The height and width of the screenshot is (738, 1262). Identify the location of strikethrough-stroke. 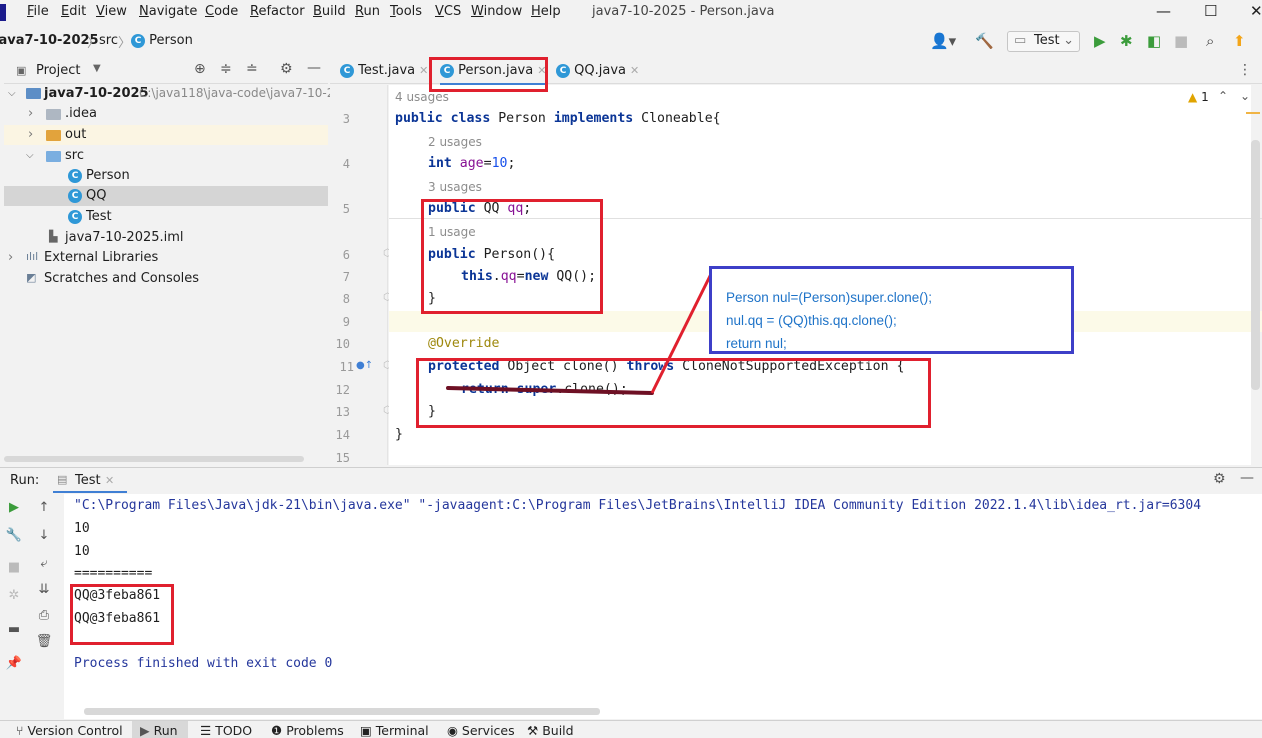
(550, 390).